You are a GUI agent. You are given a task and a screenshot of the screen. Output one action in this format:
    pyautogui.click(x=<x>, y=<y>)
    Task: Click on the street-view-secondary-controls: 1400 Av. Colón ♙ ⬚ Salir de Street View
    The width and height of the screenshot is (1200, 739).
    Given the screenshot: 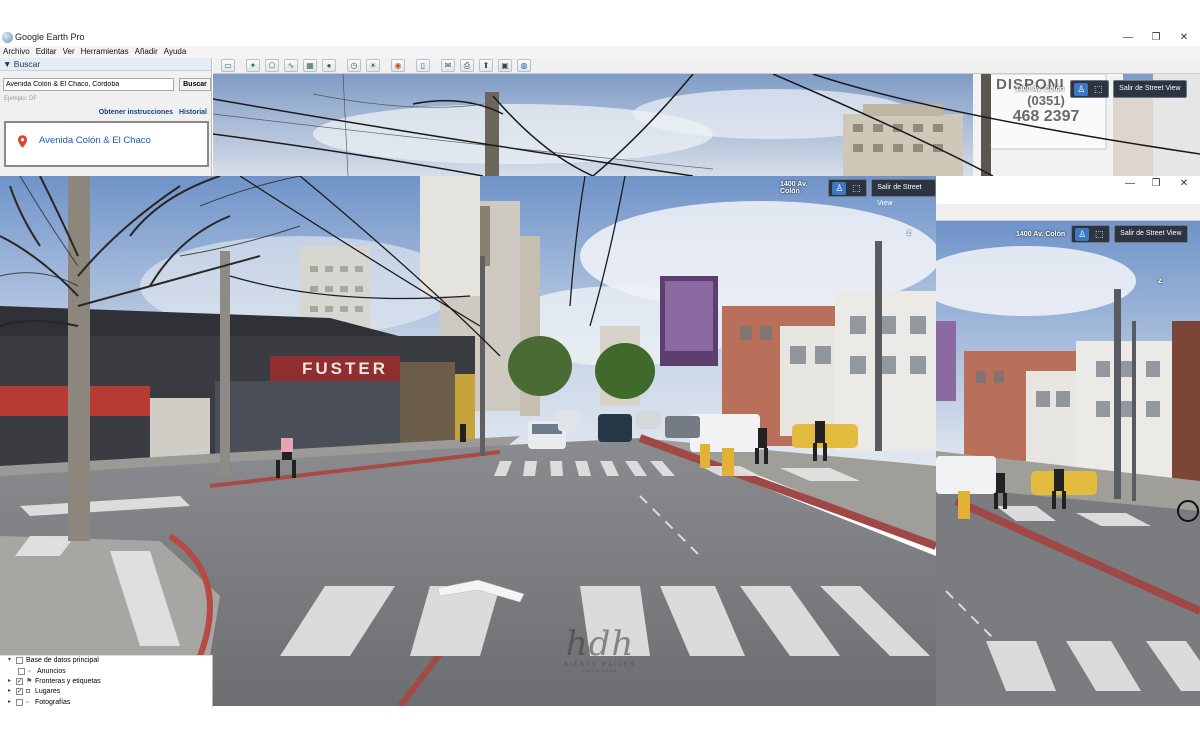 What is the action you would take?
    pyautogui.click(x=1102, y=234)
    